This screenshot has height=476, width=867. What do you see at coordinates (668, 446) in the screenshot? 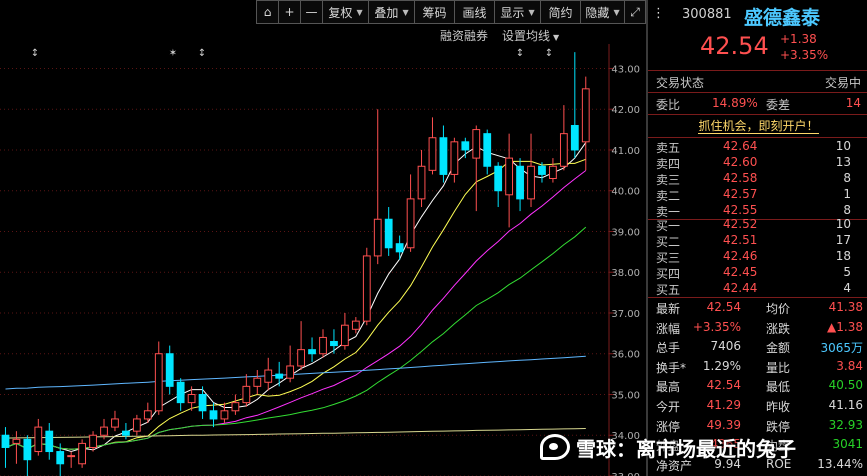
I see `stat-label: 外盘` at bounding box center [668, 446].